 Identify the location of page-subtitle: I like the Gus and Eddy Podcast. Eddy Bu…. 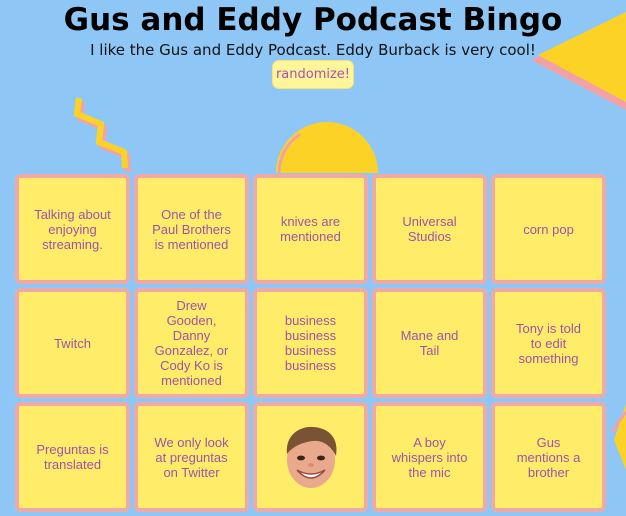
(313, 50).